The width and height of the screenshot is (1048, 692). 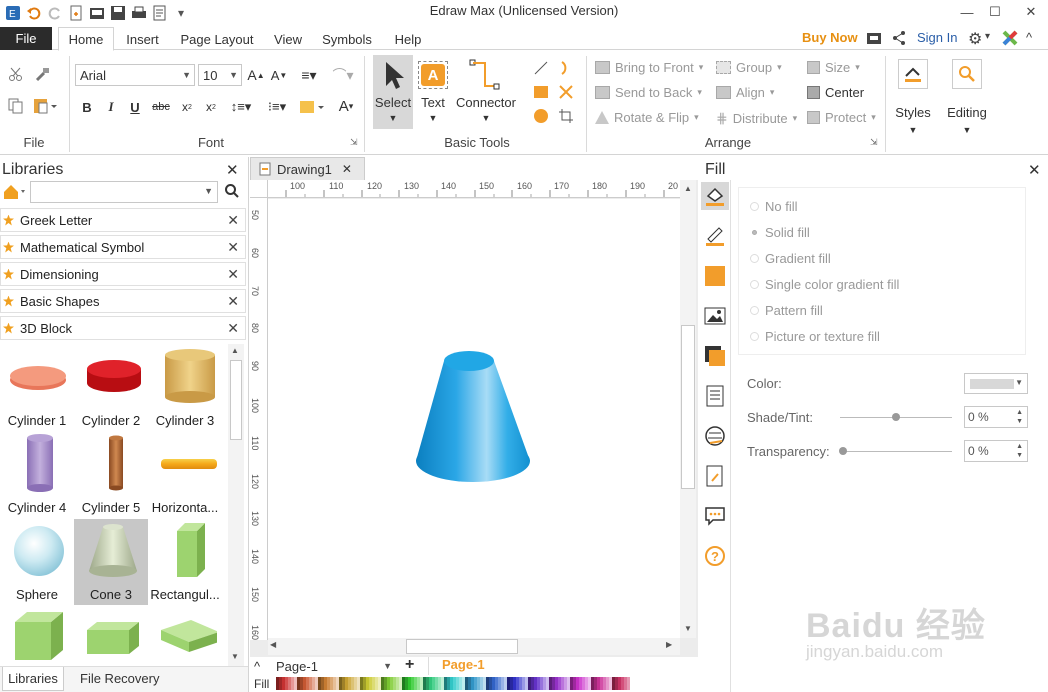 I want to click on cart-icon, so click(x=874, y=38).